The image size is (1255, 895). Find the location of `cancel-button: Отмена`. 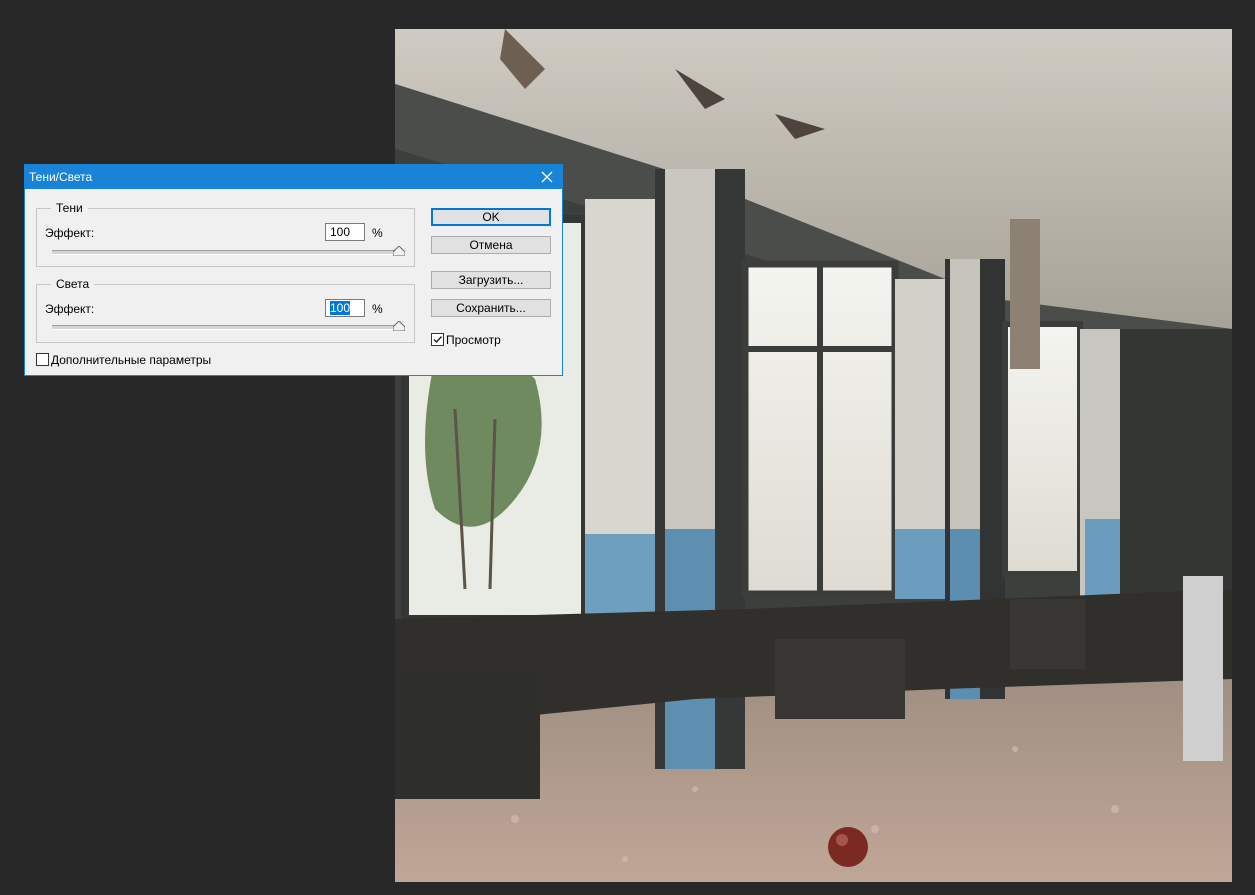

cancel-button: Отмена is located at coordinates (491, 245).